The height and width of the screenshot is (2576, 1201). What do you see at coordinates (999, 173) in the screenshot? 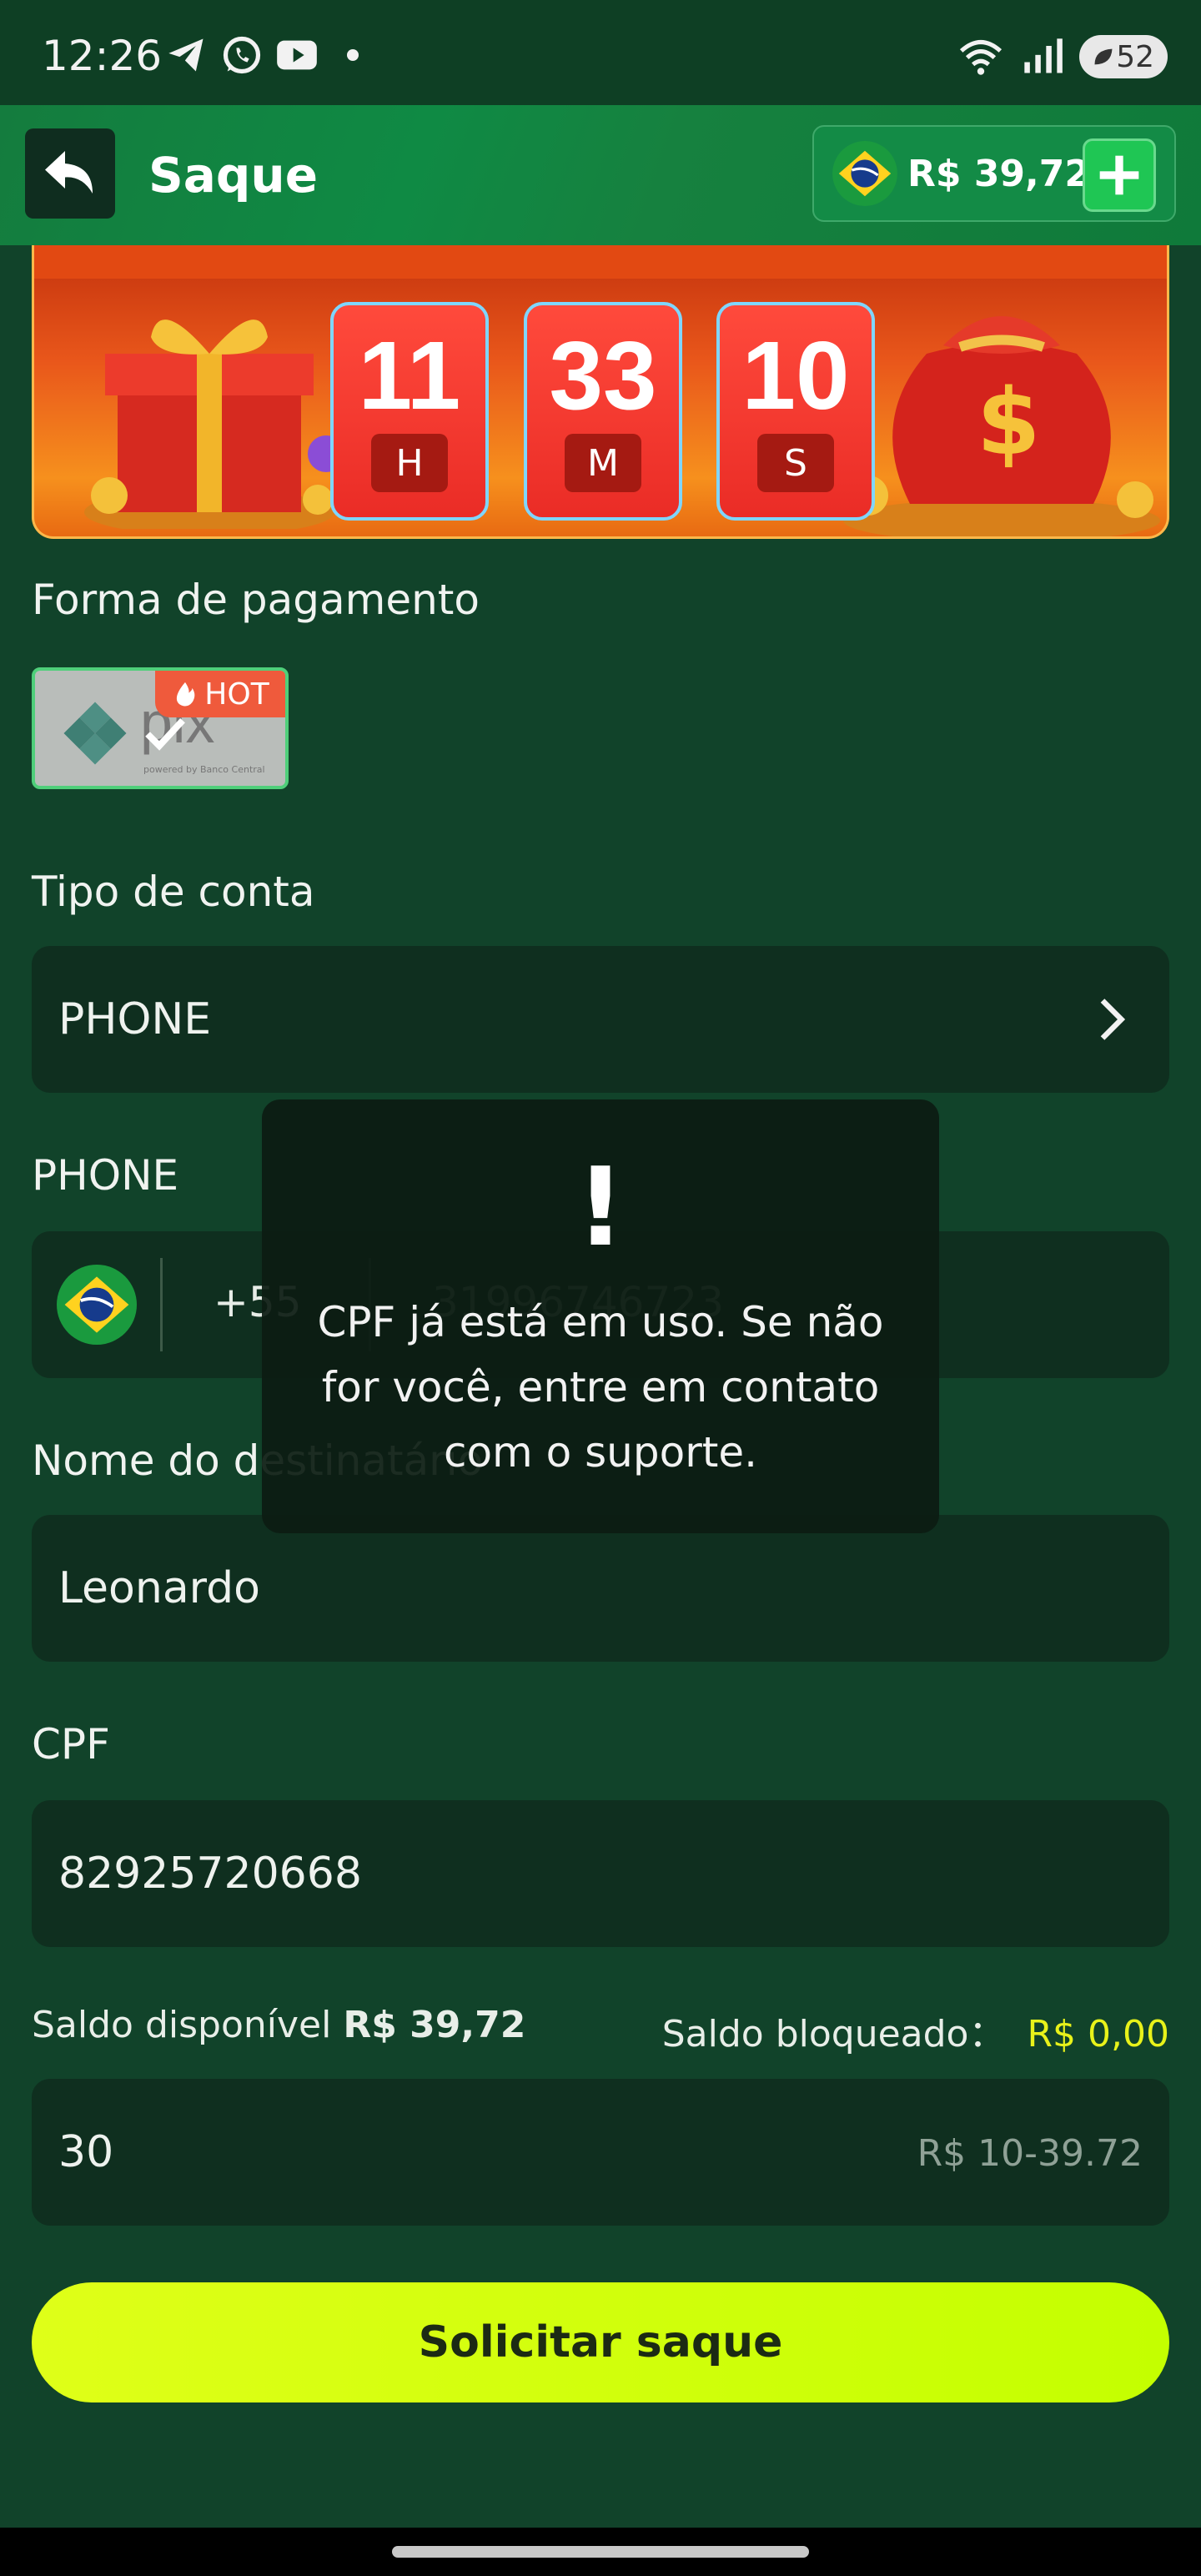
I see `header-balance: R$ 39,72` at bounding box center [999, 173].